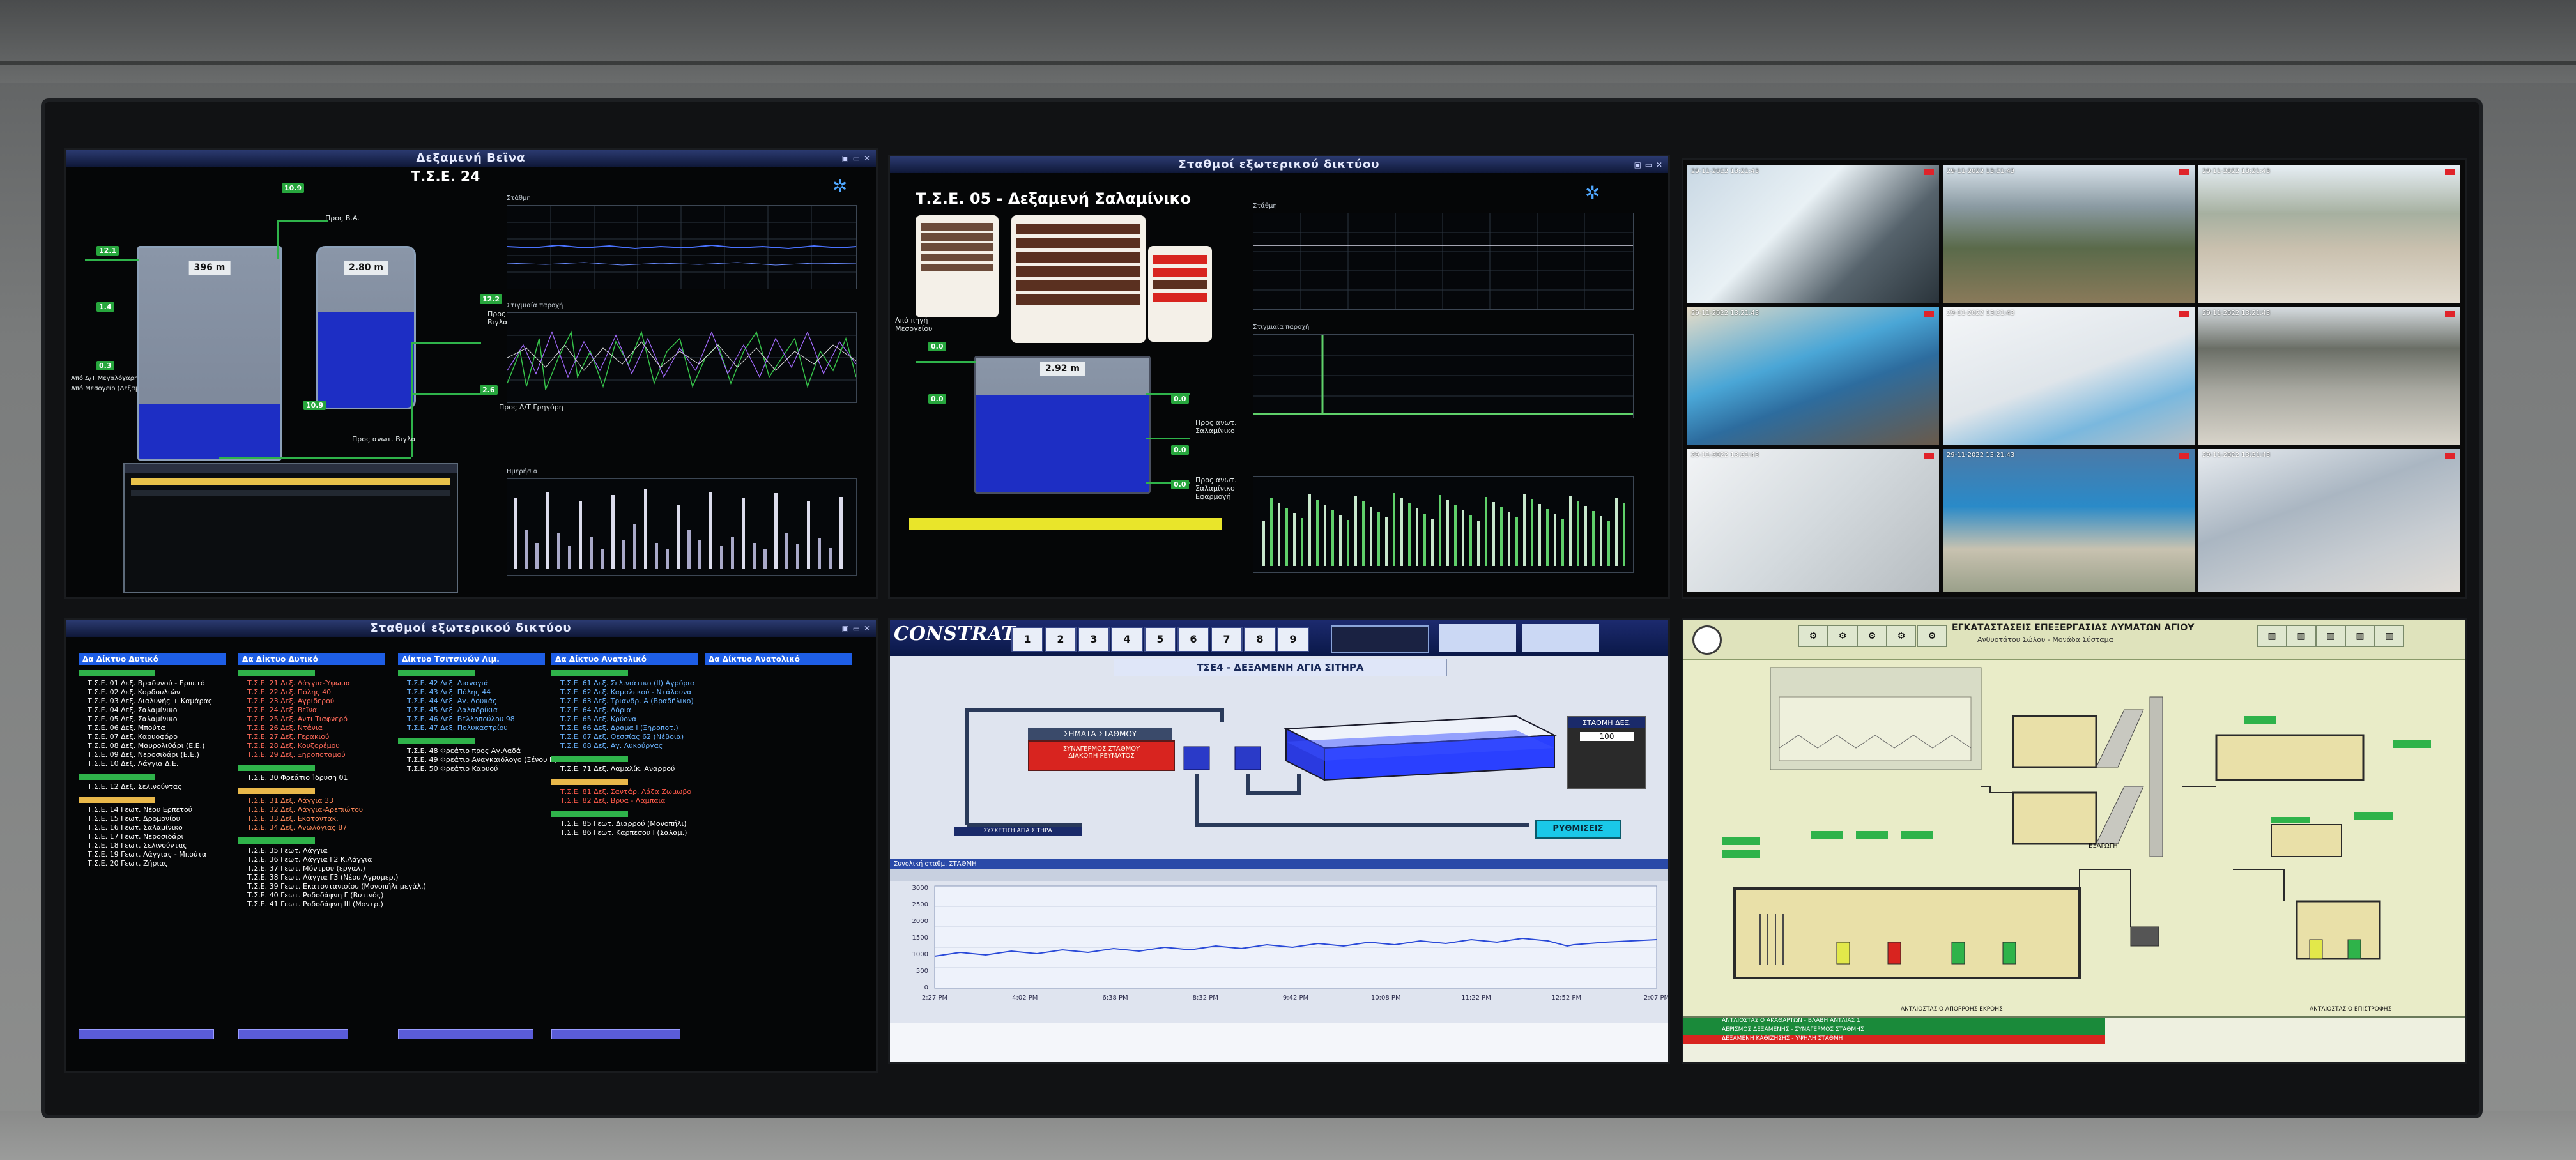 The height and width of the screenshot is (1160, 2576). Describe the element at coordinates (624, 692) in the screenshot. I see `station-link: Τ.Σ.Ε. 62 Δεξ. Καμαλεκού - Ντάλουνα` at that location.